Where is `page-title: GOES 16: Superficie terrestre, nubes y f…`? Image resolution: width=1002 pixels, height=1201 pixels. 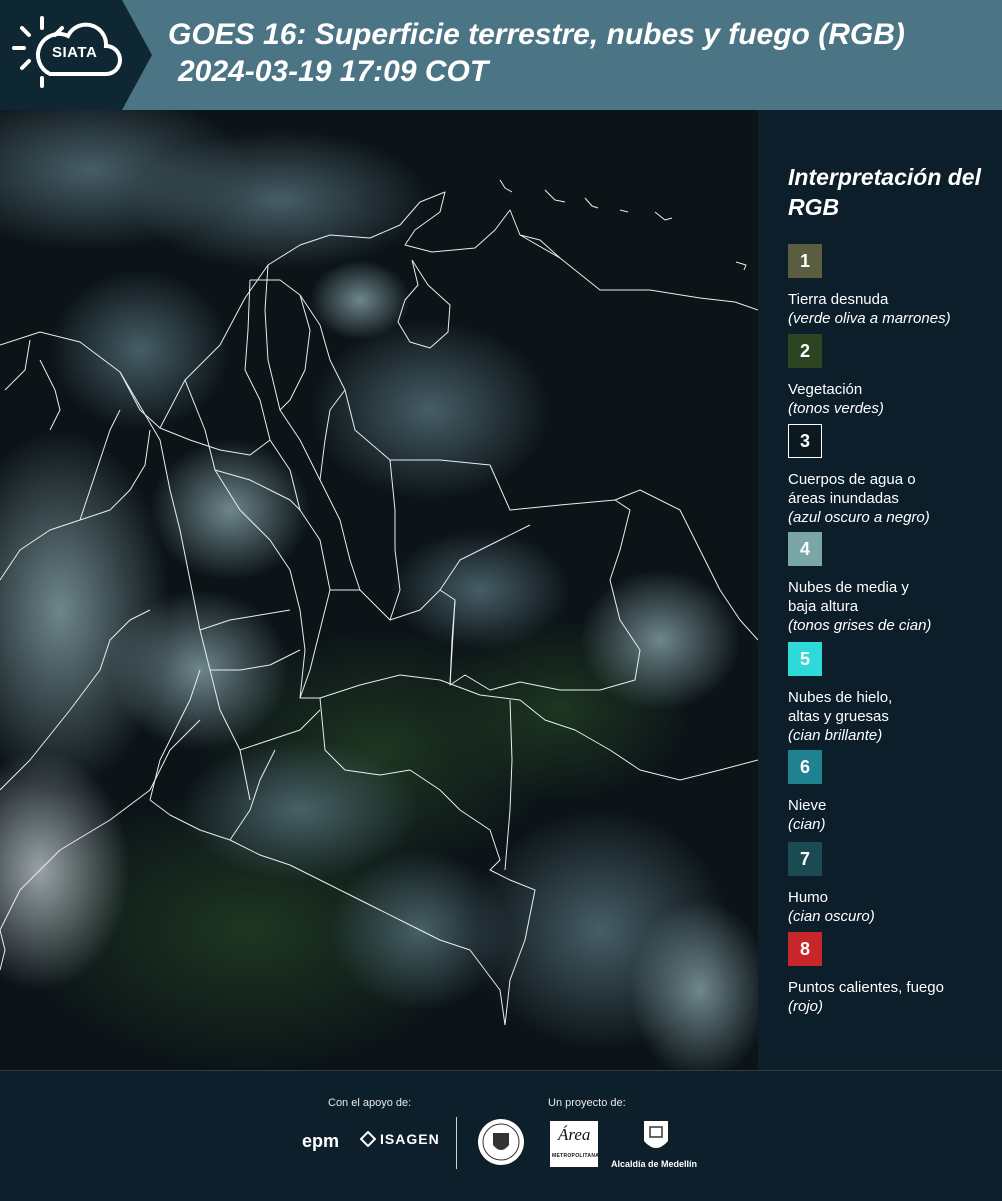 page-title: GOES 16: Superficie terrestre, nubes y f… is located at coordinates (583, 53).